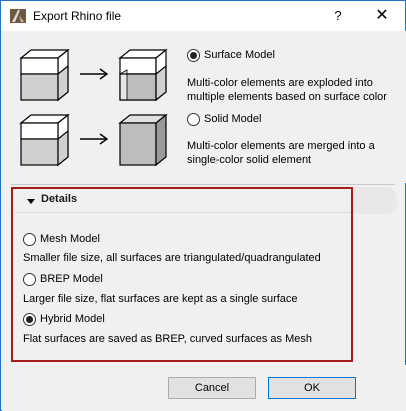 The height and width of the screenshot is (411, 406). What do you see at coordinates (203, 184) in the screenshot?
I see `separator` at bounding box center [203, 184].